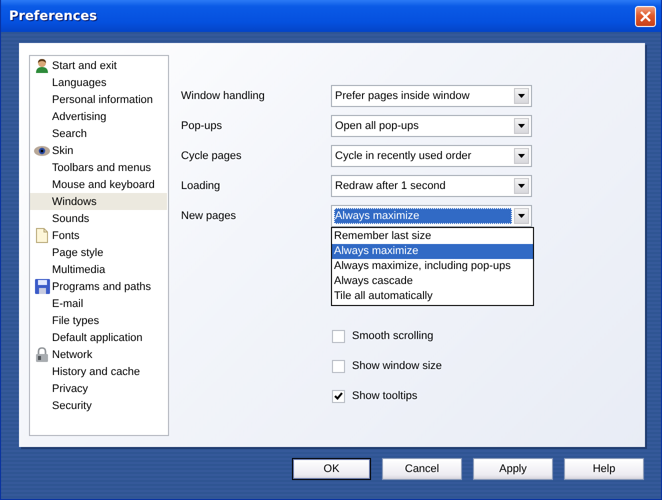 The height and width of the screenshot is (500, 662). I want to click on padlock-icon, so click(42, 354).